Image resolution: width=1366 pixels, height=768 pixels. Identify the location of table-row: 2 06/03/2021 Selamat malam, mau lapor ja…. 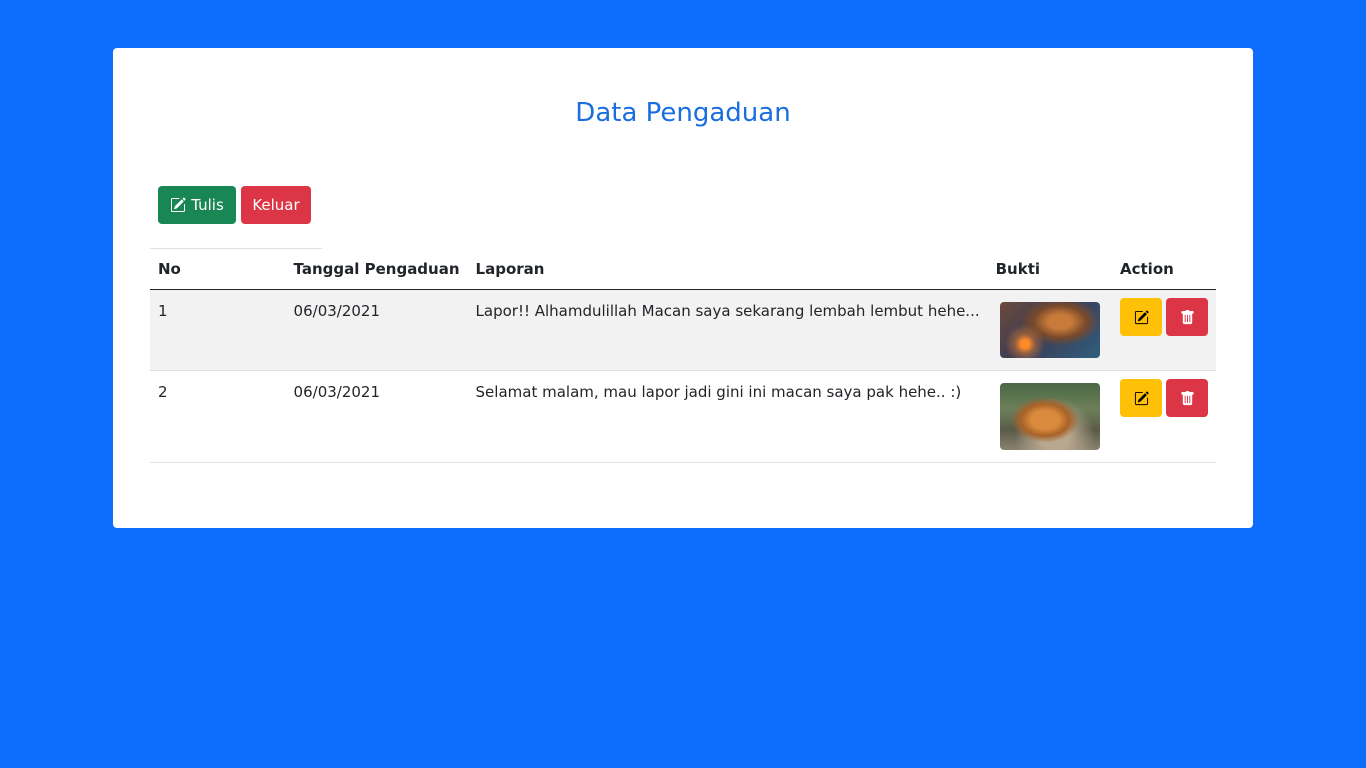
(683, 416).